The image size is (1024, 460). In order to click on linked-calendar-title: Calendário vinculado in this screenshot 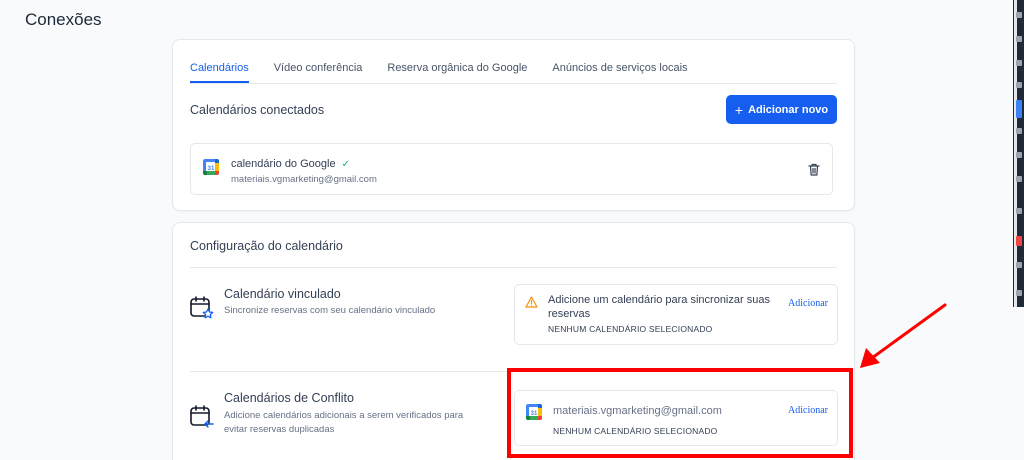, I will do `click(282, 294)`.